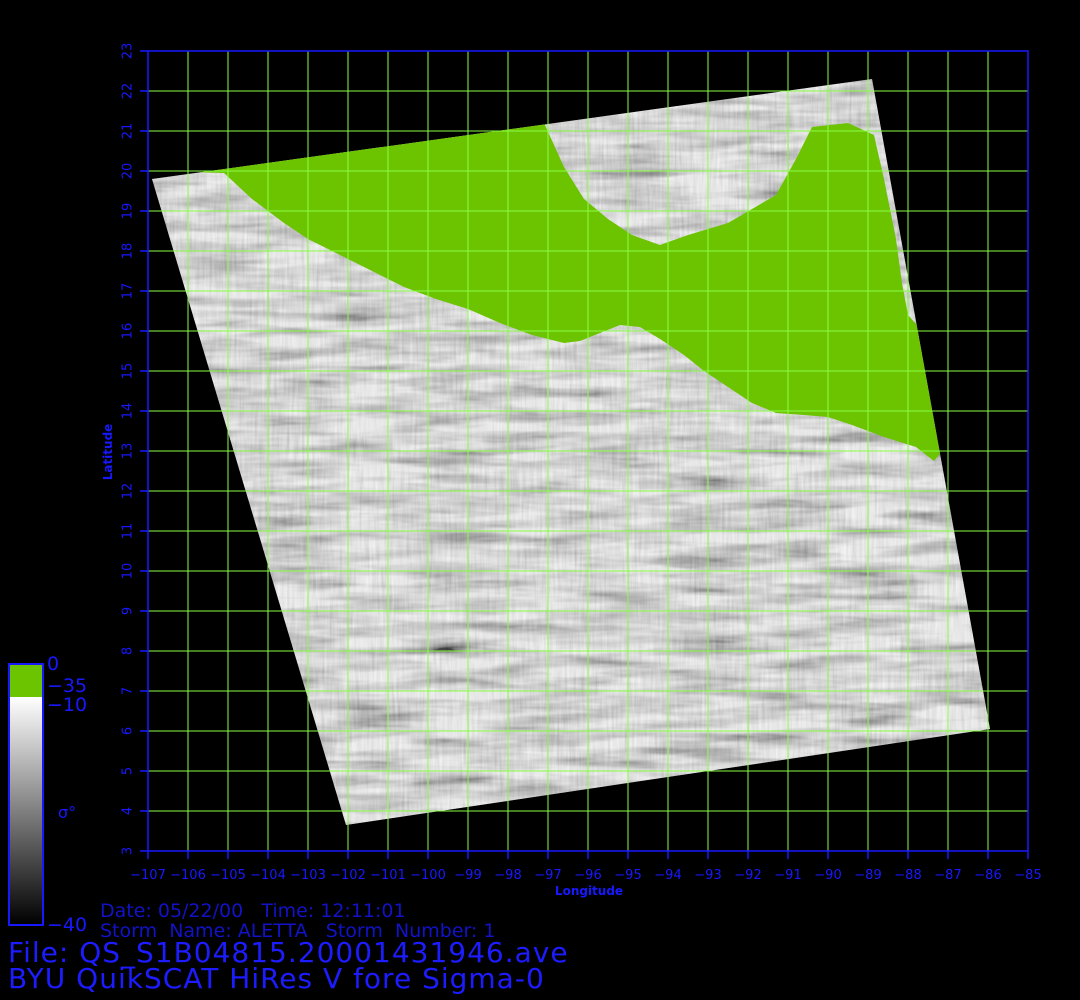 The height and width of the screenshot is (1000, 1080). What do you see at coordinates (128, 571) in the screenshot?
I see `y-tick-label: 10` at bounding box center [128, 571].